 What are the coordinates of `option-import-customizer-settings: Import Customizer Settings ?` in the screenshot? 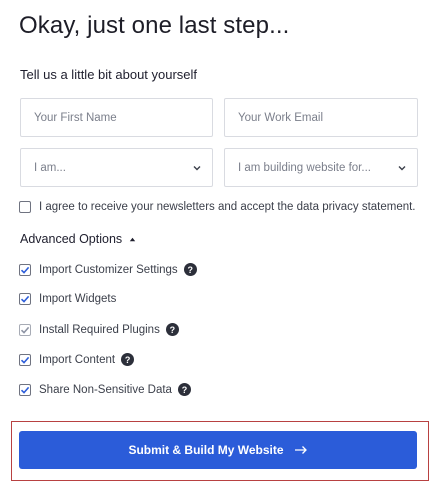 It's located at (108, 269).